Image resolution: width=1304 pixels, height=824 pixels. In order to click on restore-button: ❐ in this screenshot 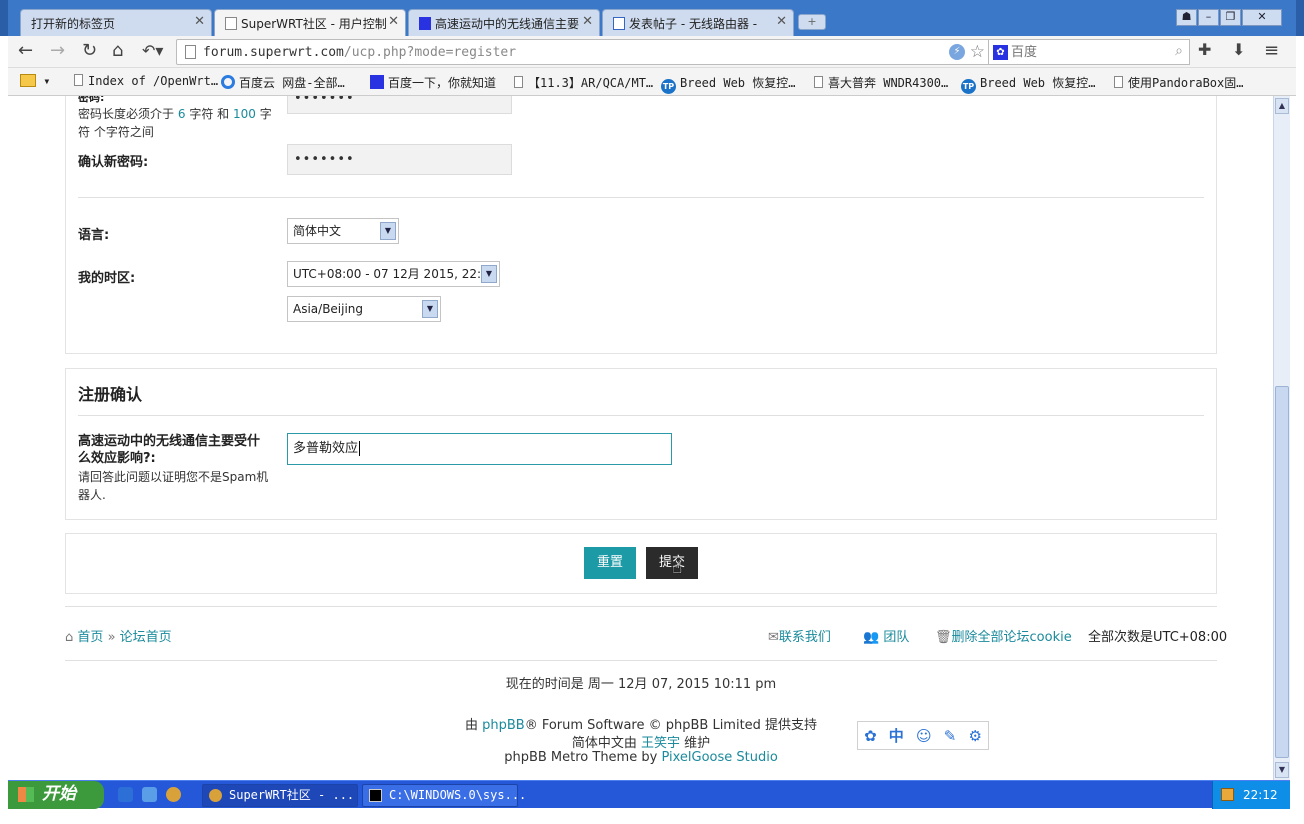, I will do `click(1230, 17)`.